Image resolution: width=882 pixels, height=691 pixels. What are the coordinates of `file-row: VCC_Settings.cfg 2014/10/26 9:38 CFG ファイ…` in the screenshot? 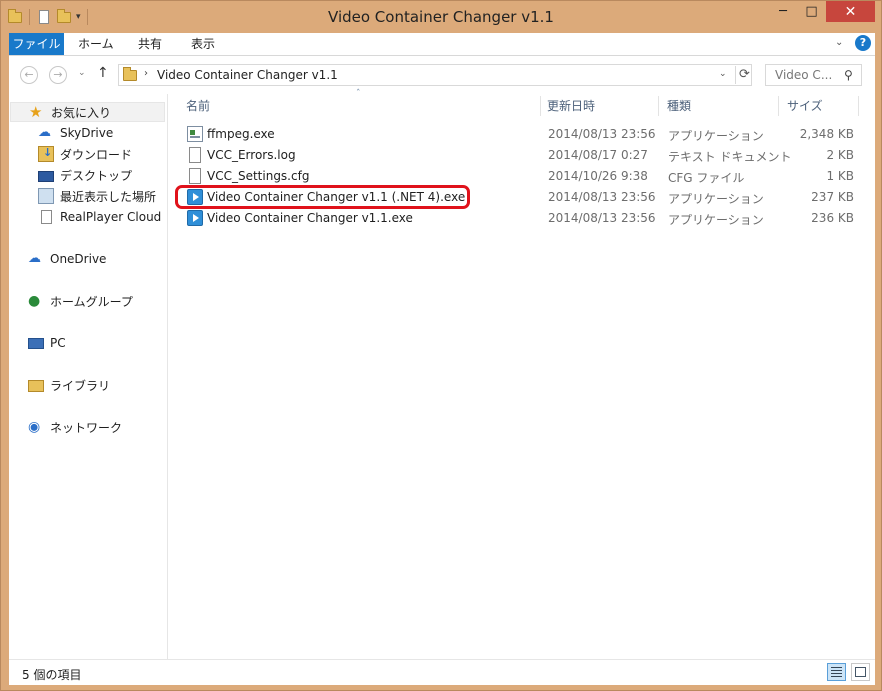 It's located at (520, 176).